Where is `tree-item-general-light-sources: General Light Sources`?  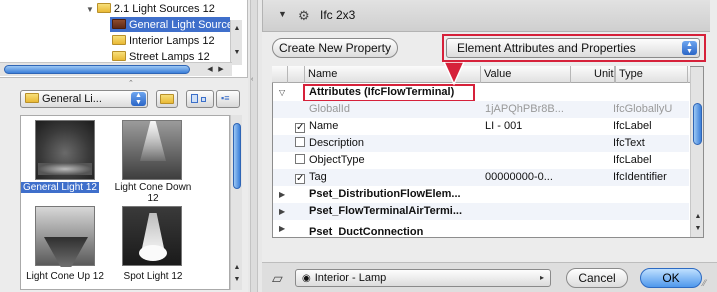 tree-item-general-light-sources: General Light Sources is located at coordinates (175, 25).